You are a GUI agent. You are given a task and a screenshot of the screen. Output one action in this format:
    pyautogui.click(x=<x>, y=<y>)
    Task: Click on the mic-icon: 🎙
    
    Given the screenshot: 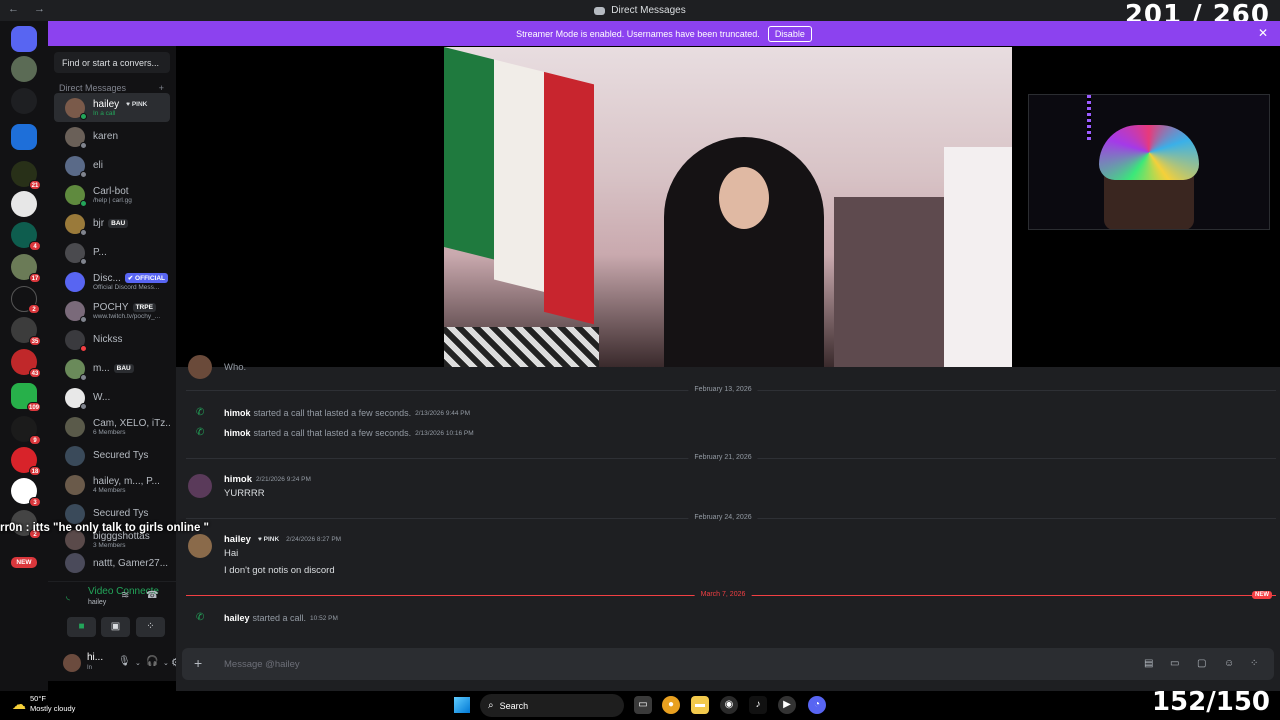 What is the action you would take?
    pyautogui.click(x=124, y=661)
    